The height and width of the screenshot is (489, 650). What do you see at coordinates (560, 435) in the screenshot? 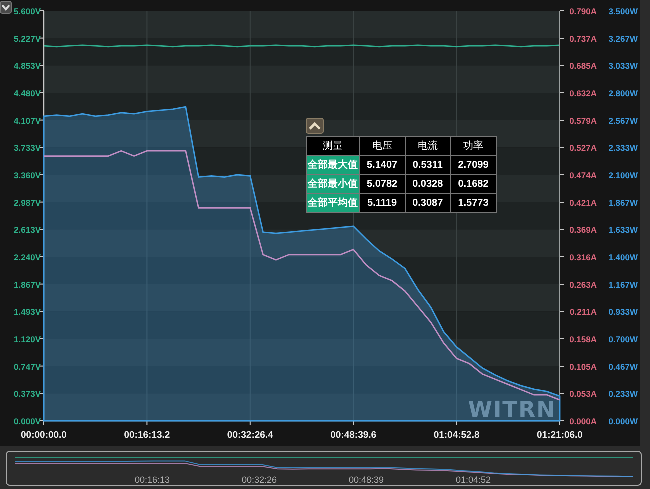
I see `time-tick-label: 01:21:06.0` at bounding box center [560, 435].